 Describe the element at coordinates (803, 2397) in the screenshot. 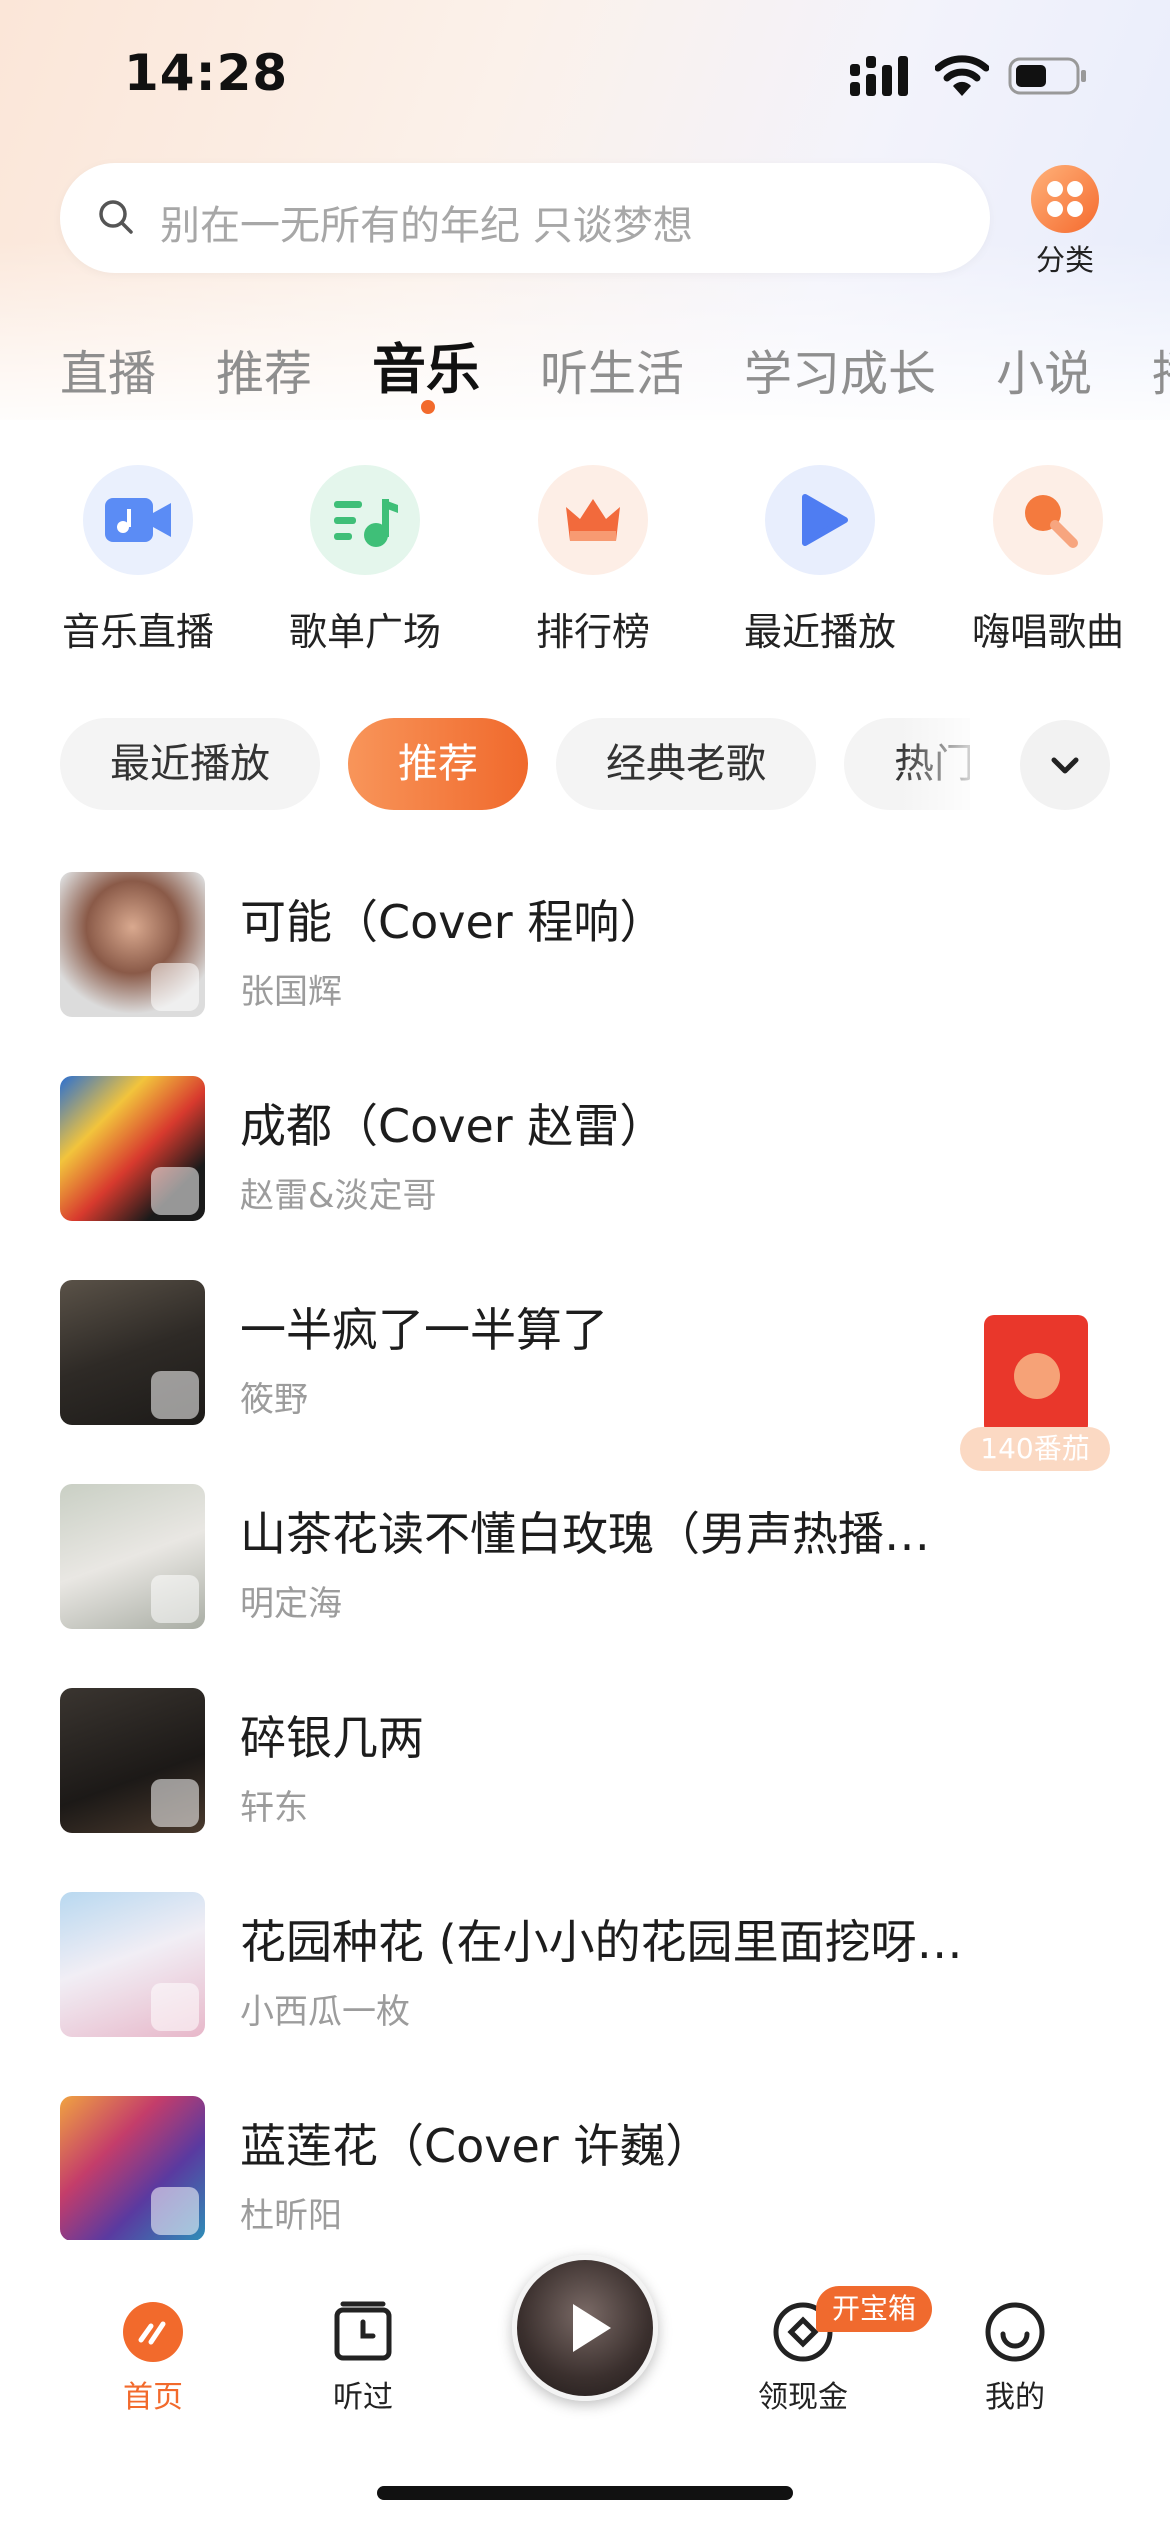

I see `nav-label: 领现金` at that location.